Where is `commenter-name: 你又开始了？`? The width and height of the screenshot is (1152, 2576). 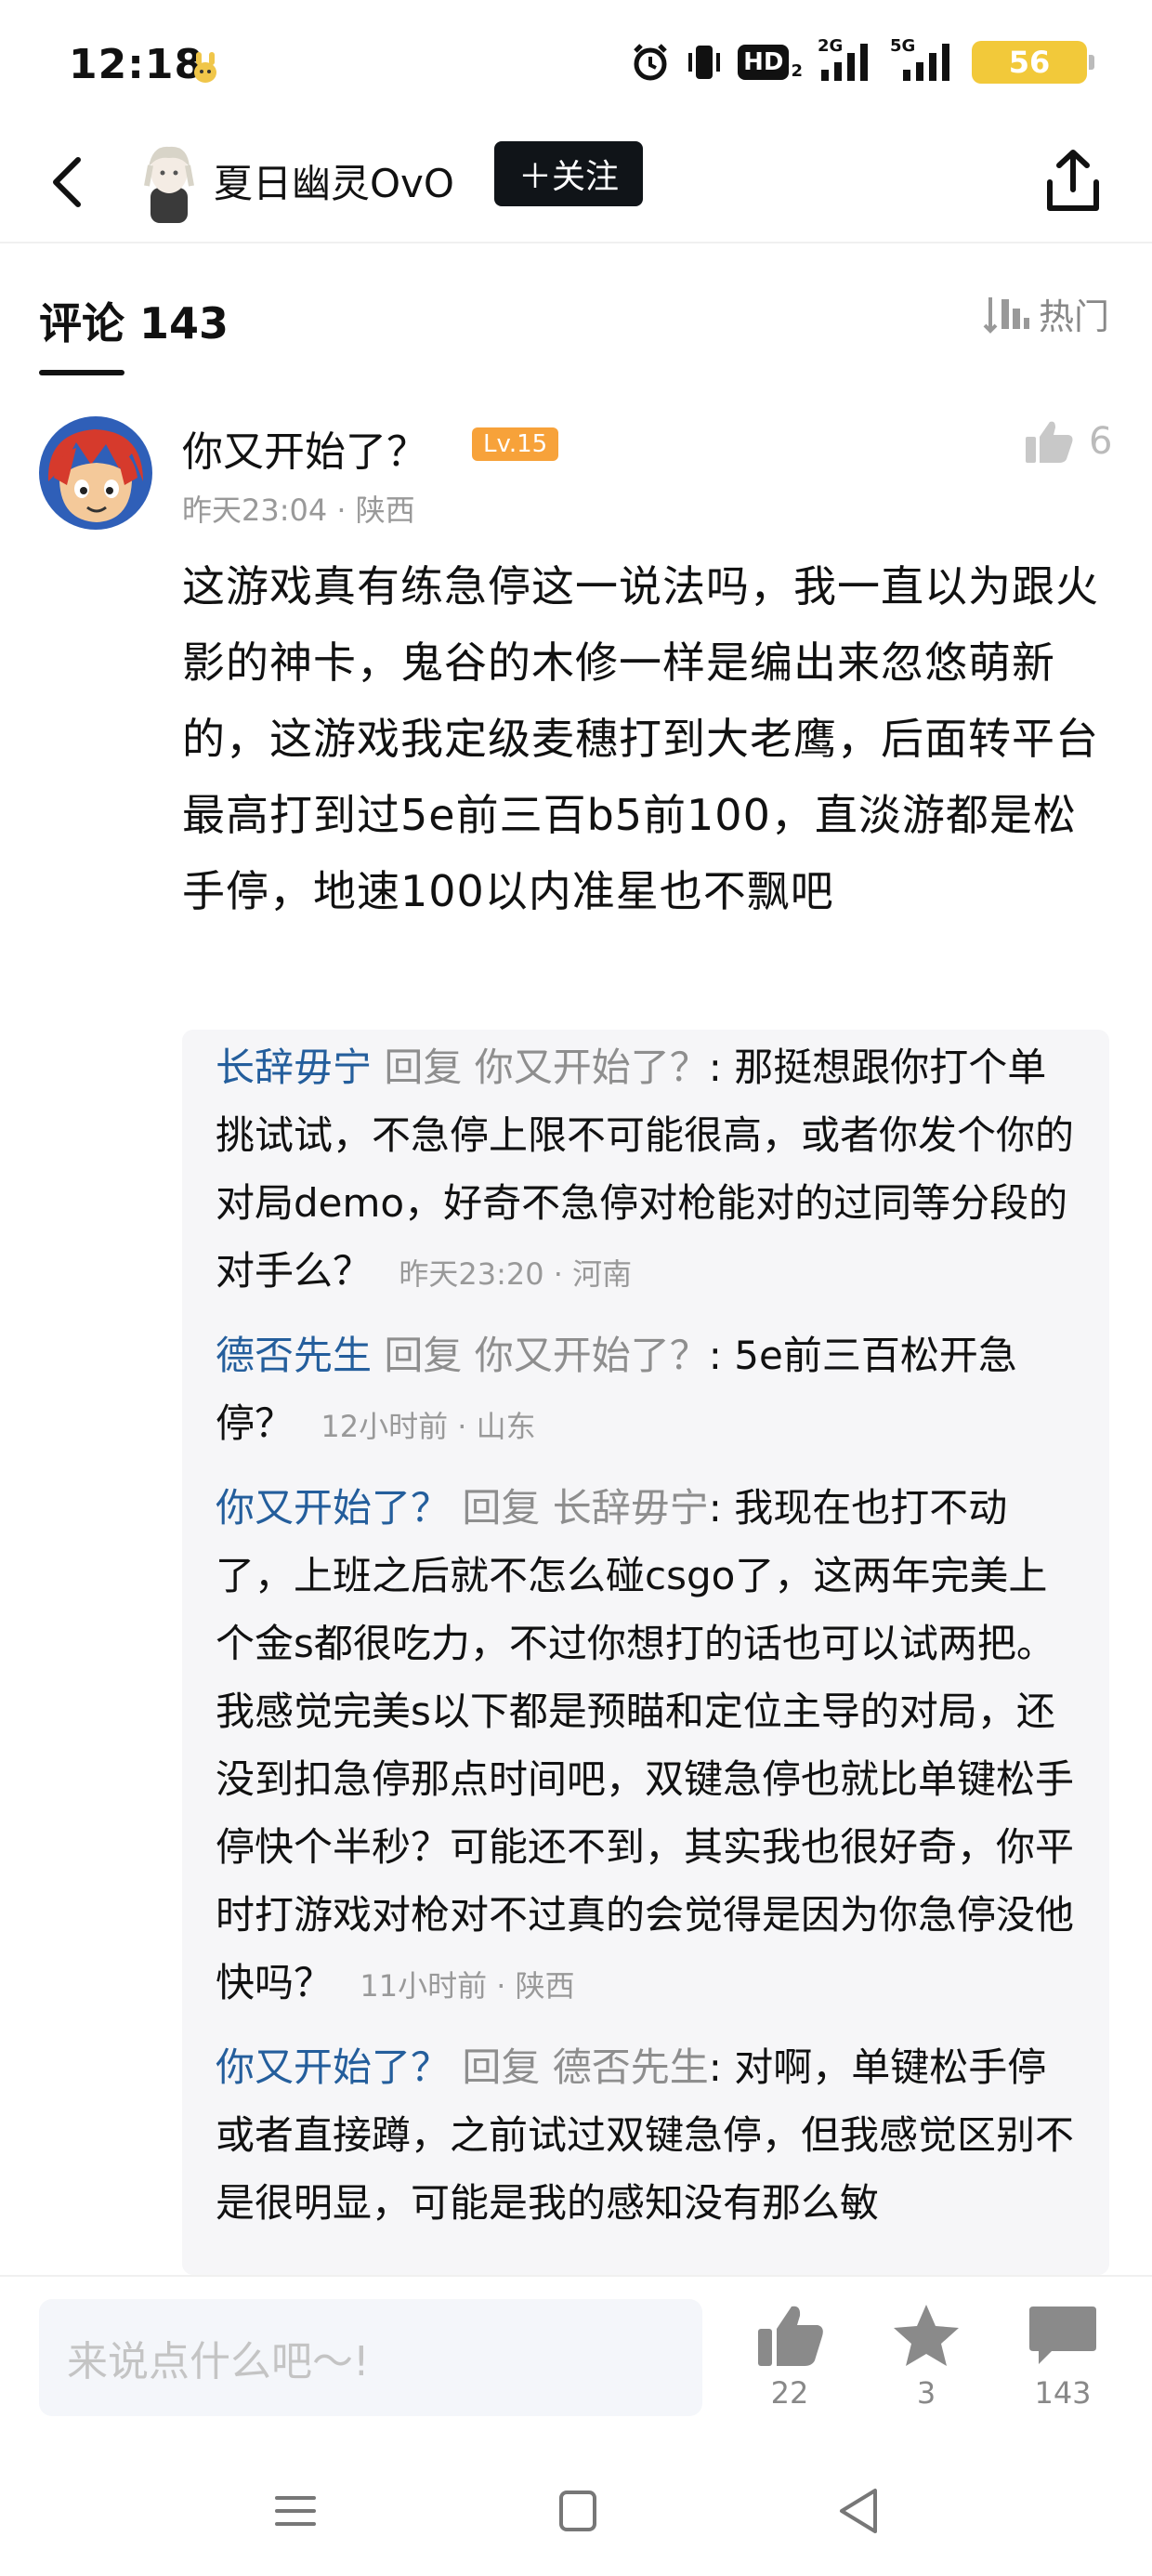
commenter-name: 你又开始了？ is located at coordinates (304, 448).